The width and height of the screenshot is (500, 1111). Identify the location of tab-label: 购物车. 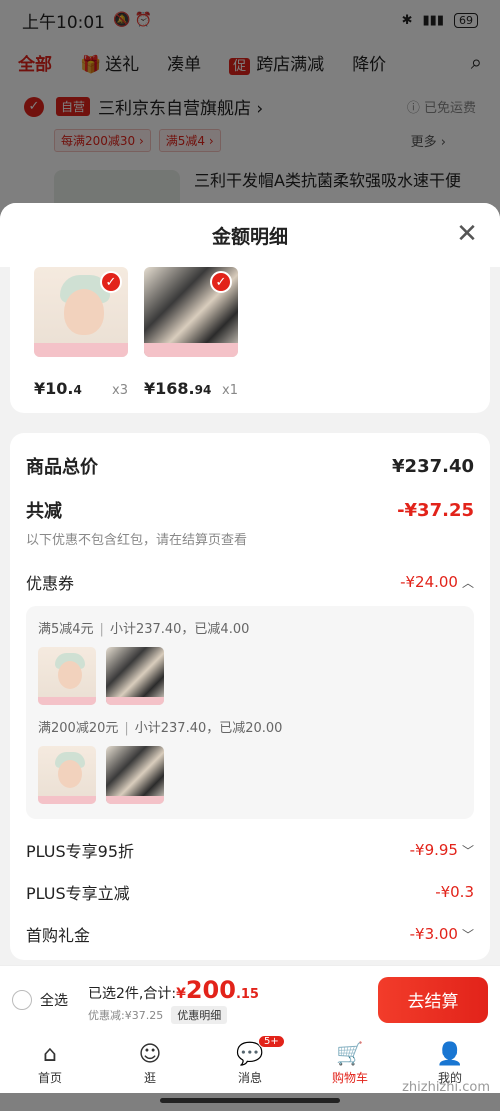
(349, 1077).